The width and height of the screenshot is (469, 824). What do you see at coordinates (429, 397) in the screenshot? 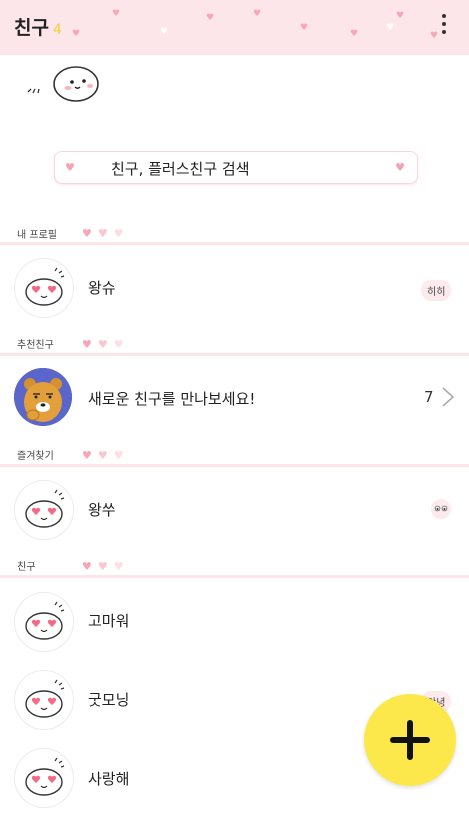
I see `recommend-count: 7` at bounding box center [429, 397].